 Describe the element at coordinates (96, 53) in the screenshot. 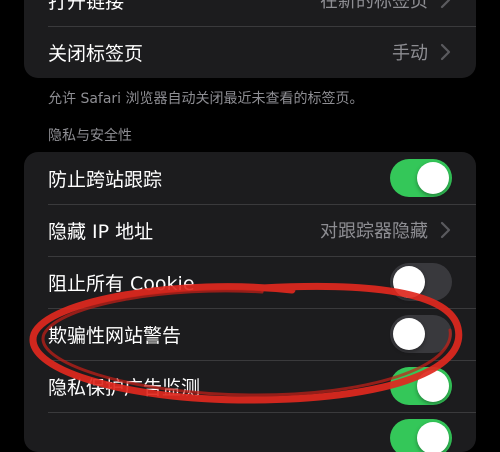

I see `close-tabs-label: 关闭标签页` at that location.